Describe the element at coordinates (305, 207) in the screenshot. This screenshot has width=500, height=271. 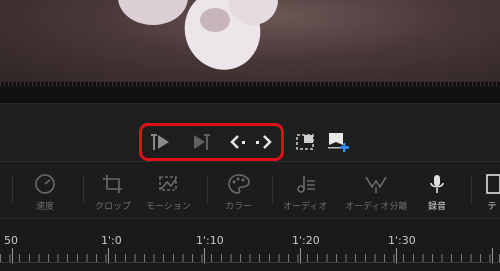
I see `tool-label: オーディオ` at that location.